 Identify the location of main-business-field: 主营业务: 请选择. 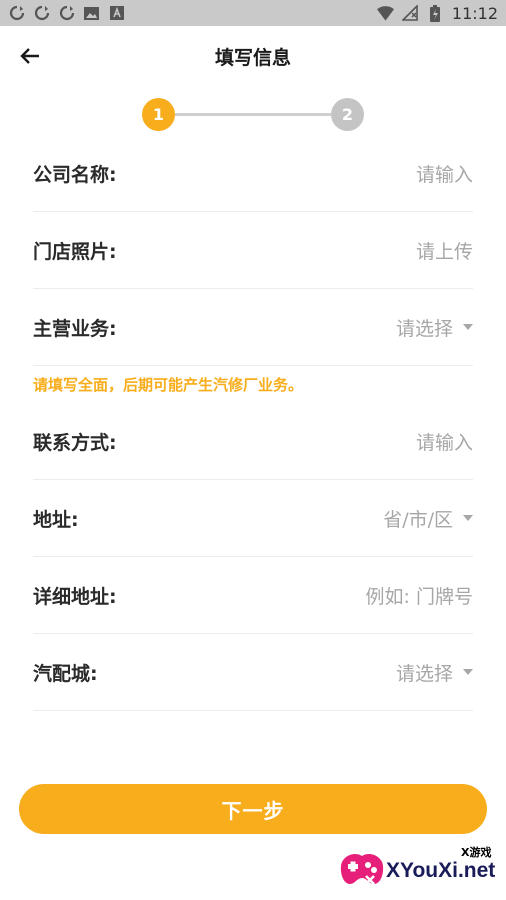
(253, 327).